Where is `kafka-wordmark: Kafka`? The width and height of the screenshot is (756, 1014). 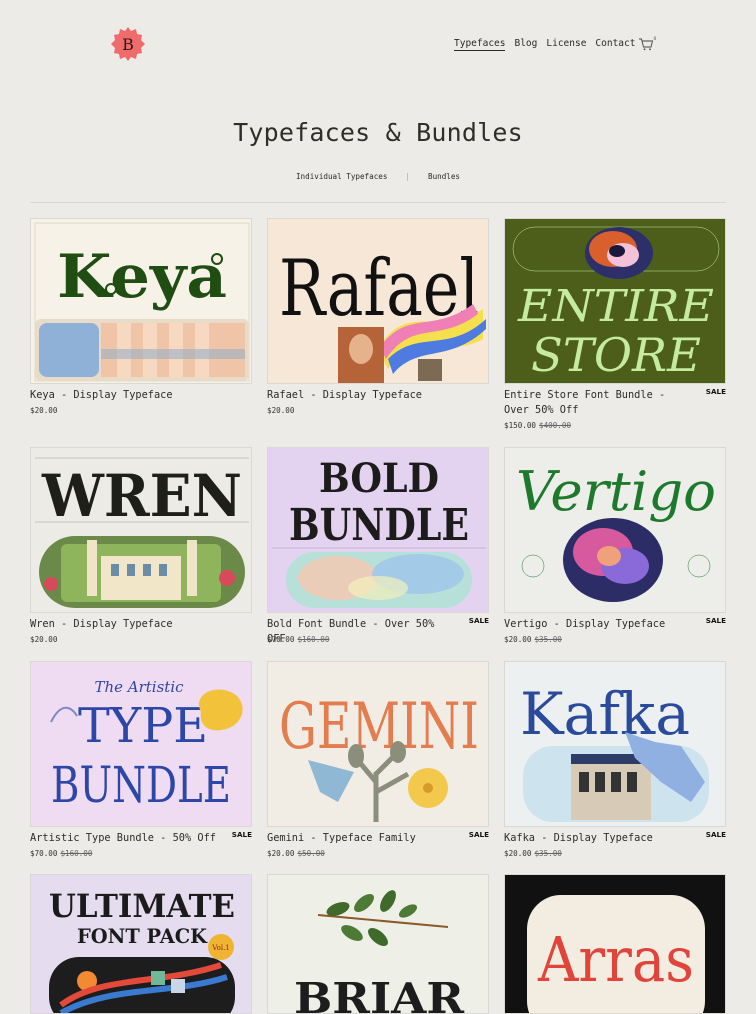 kafka-wordmark: Kafka is located at coordinates (605, 714).